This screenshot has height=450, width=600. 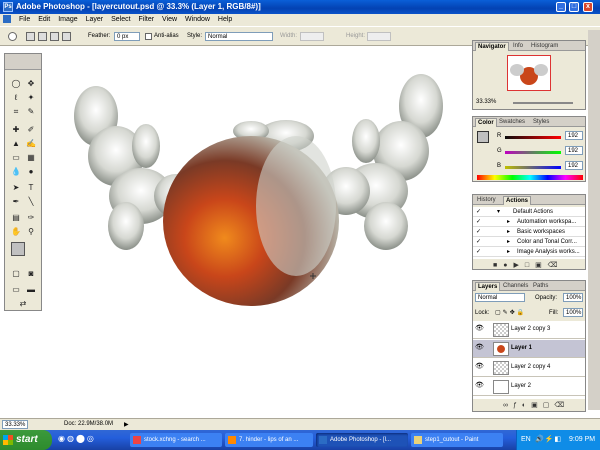 What do you see at coordinates (574, 135) in the screenshot?
I see `color-r-input: 192` at bounding box center [574, 135].